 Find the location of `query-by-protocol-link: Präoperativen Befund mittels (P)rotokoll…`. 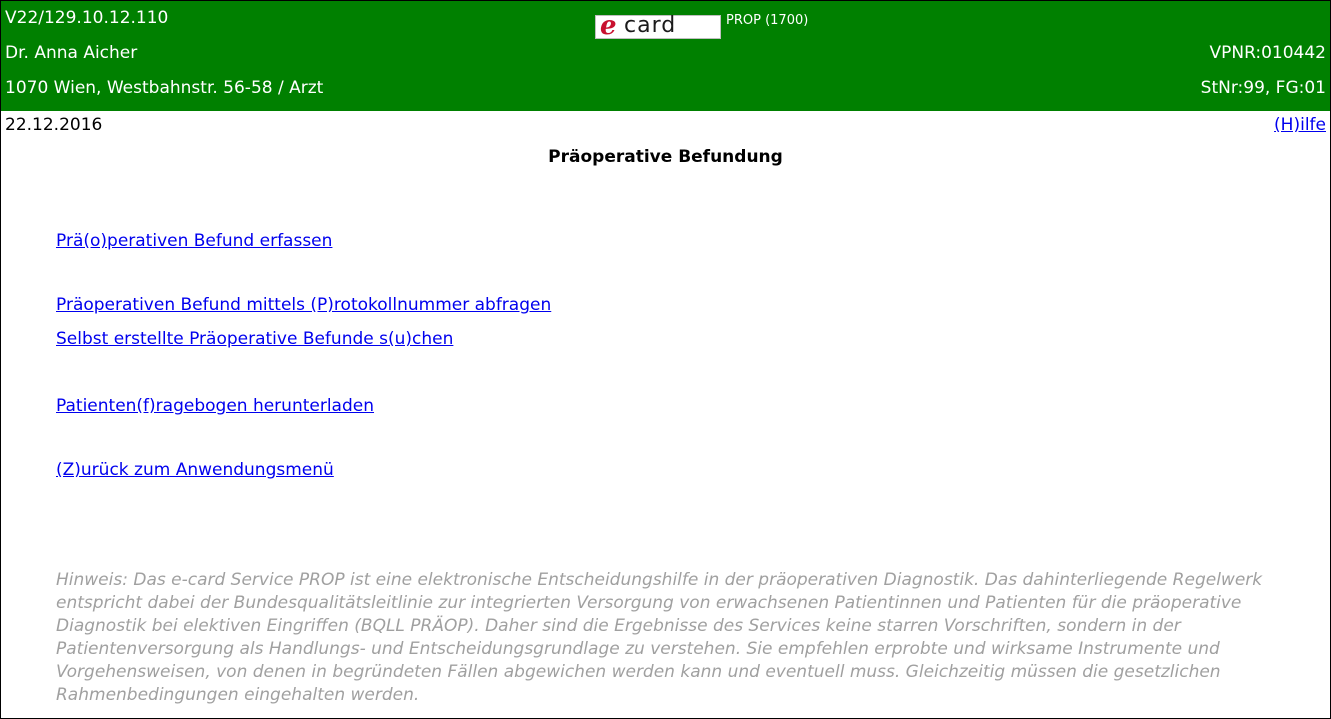

query-by-protocol-link: Präoperativen Befund mittels (P)rotokoll… is located at coordinates (303, 305).